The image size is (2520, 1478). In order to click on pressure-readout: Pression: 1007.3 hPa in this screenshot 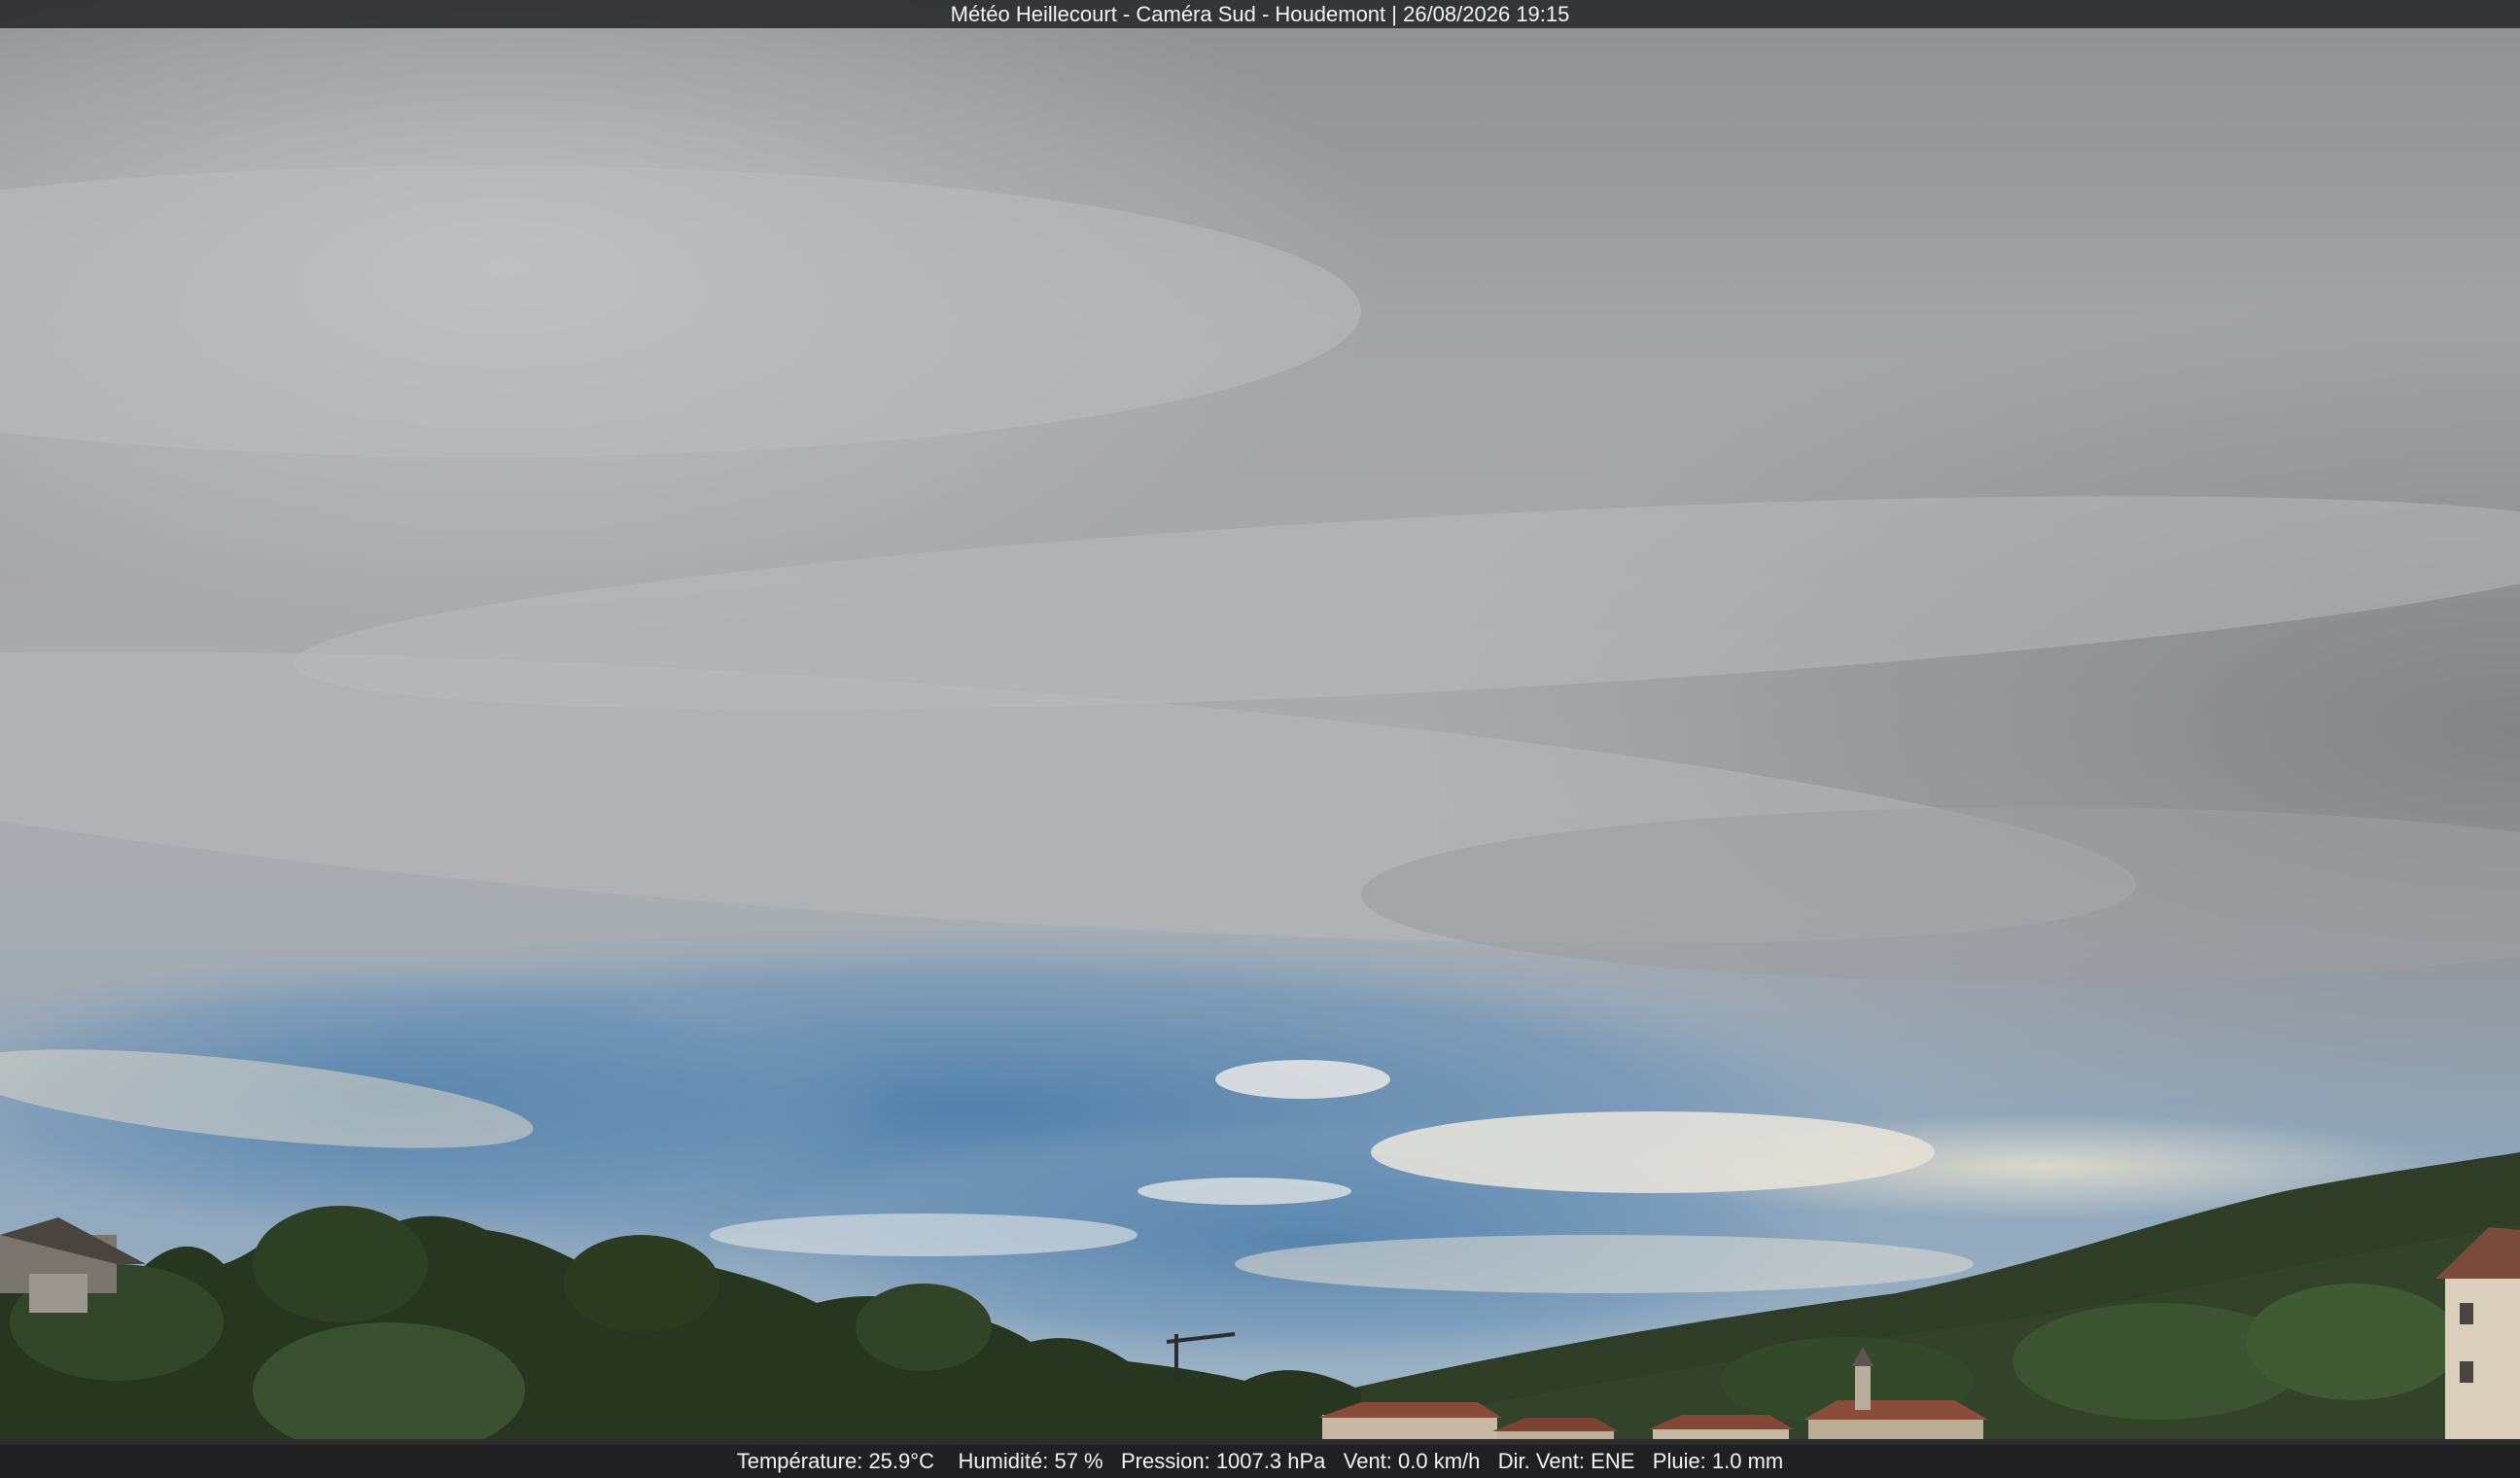, I will do `click(1223, 1461)`.